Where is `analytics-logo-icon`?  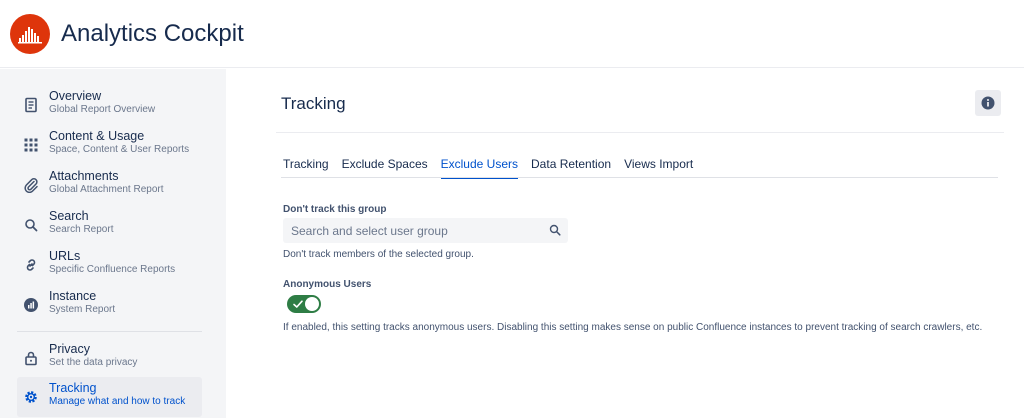 analytics-logo-icon is located at coordinates (30, 34).